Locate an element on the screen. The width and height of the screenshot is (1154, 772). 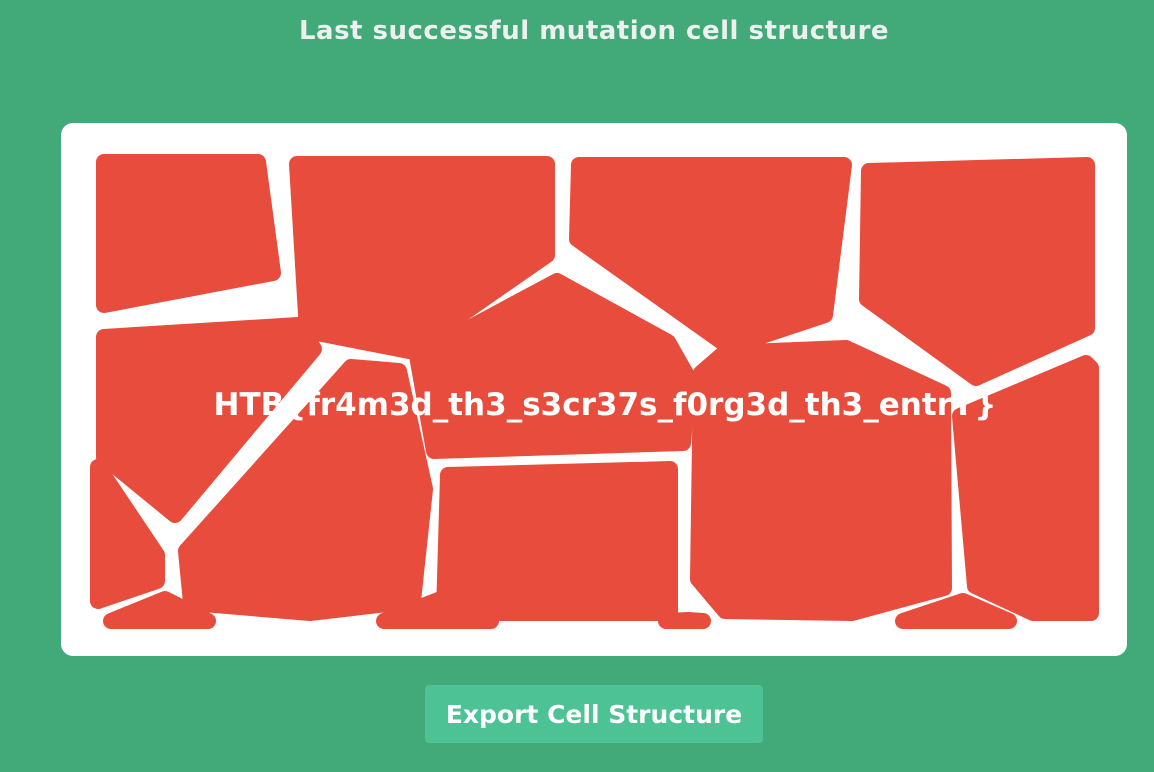
page-title: Last successful mutation cell structure is located at coordinates (594, 31).